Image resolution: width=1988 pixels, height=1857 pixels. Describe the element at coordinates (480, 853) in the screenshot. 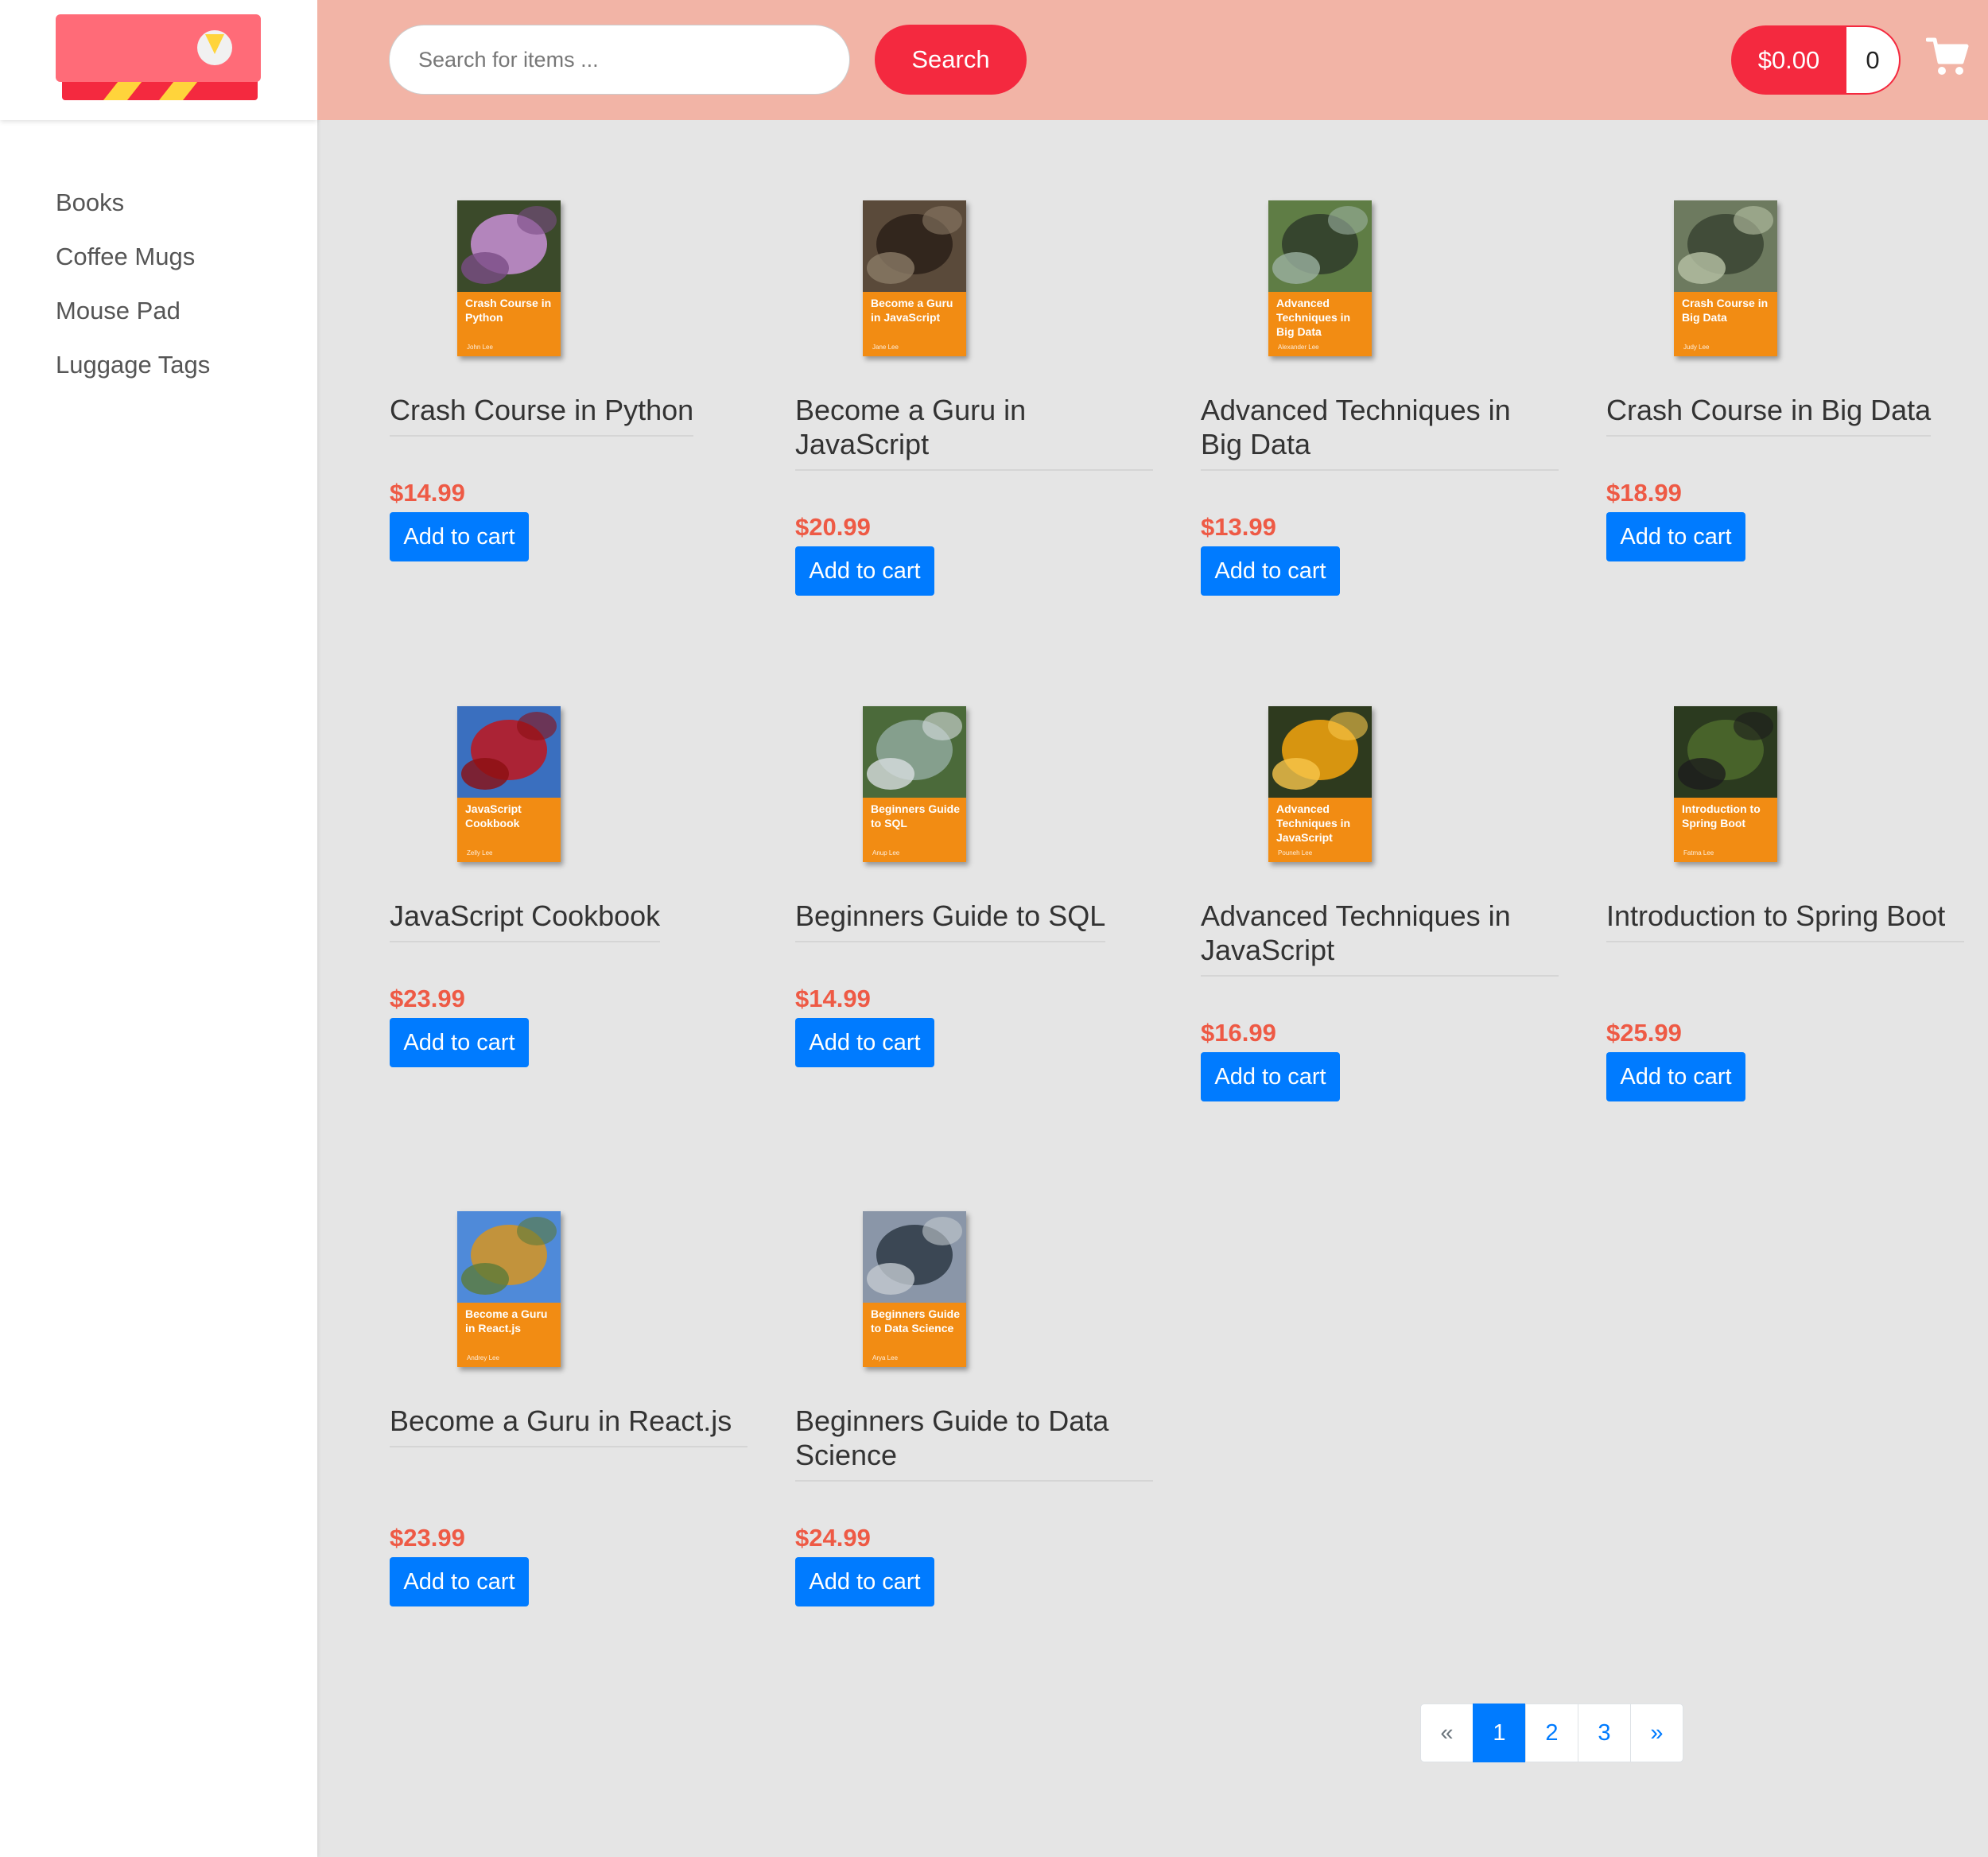

I see `cover-author: Zelly Lee` at that location.